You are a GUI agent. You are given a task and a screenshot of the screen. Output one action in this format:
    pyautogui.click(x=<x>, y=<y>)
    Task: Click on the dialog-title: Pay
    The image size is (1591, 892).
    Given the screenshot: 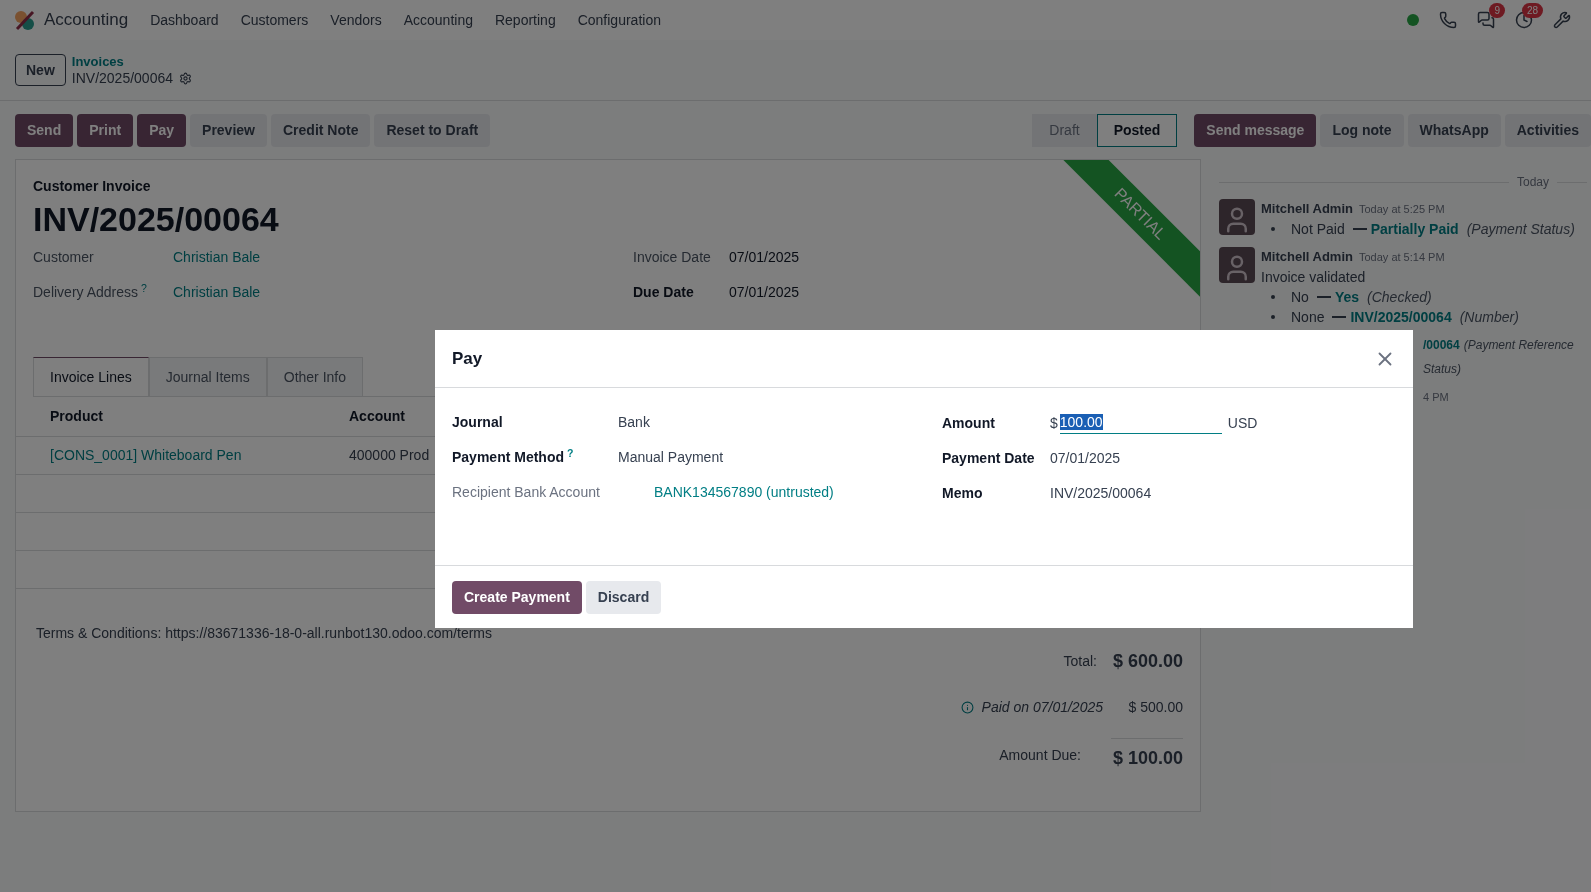 What is the action you would take?
    pyautogui.click(x=467, y=358)
    